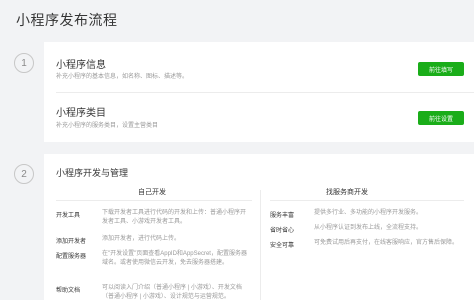  What do you see at coordinates (68, 216) in the screenshot?
I see `dev-tools-label: 开发工具` at bounding box center [68, 216].